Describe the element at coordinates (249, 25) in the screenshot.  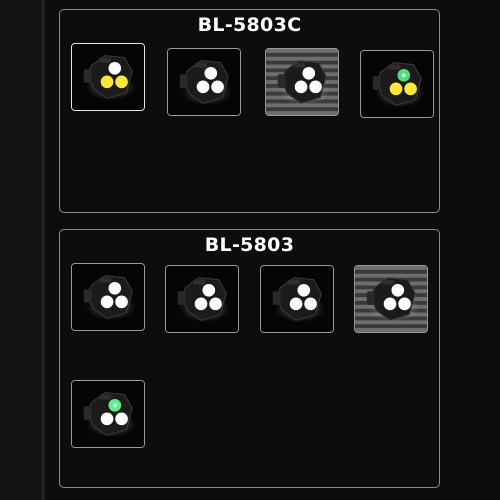
I see `section-title: BL-5803C` at that location.